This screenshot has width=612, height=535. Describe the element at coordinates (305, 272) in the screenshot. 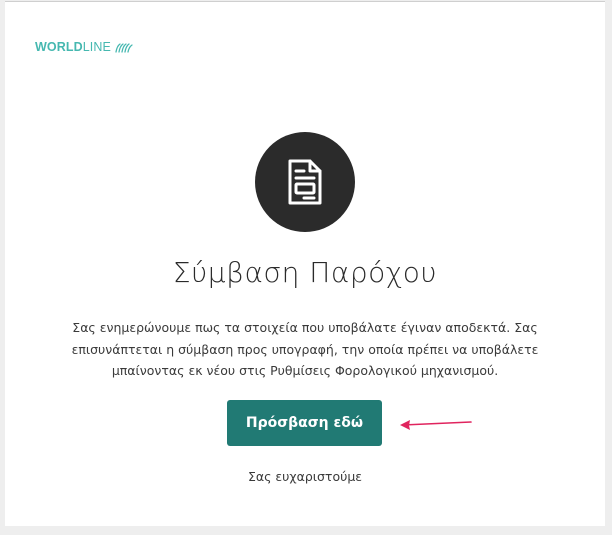

I see `page-title: Σύμβαση Παρόχου` at that location.